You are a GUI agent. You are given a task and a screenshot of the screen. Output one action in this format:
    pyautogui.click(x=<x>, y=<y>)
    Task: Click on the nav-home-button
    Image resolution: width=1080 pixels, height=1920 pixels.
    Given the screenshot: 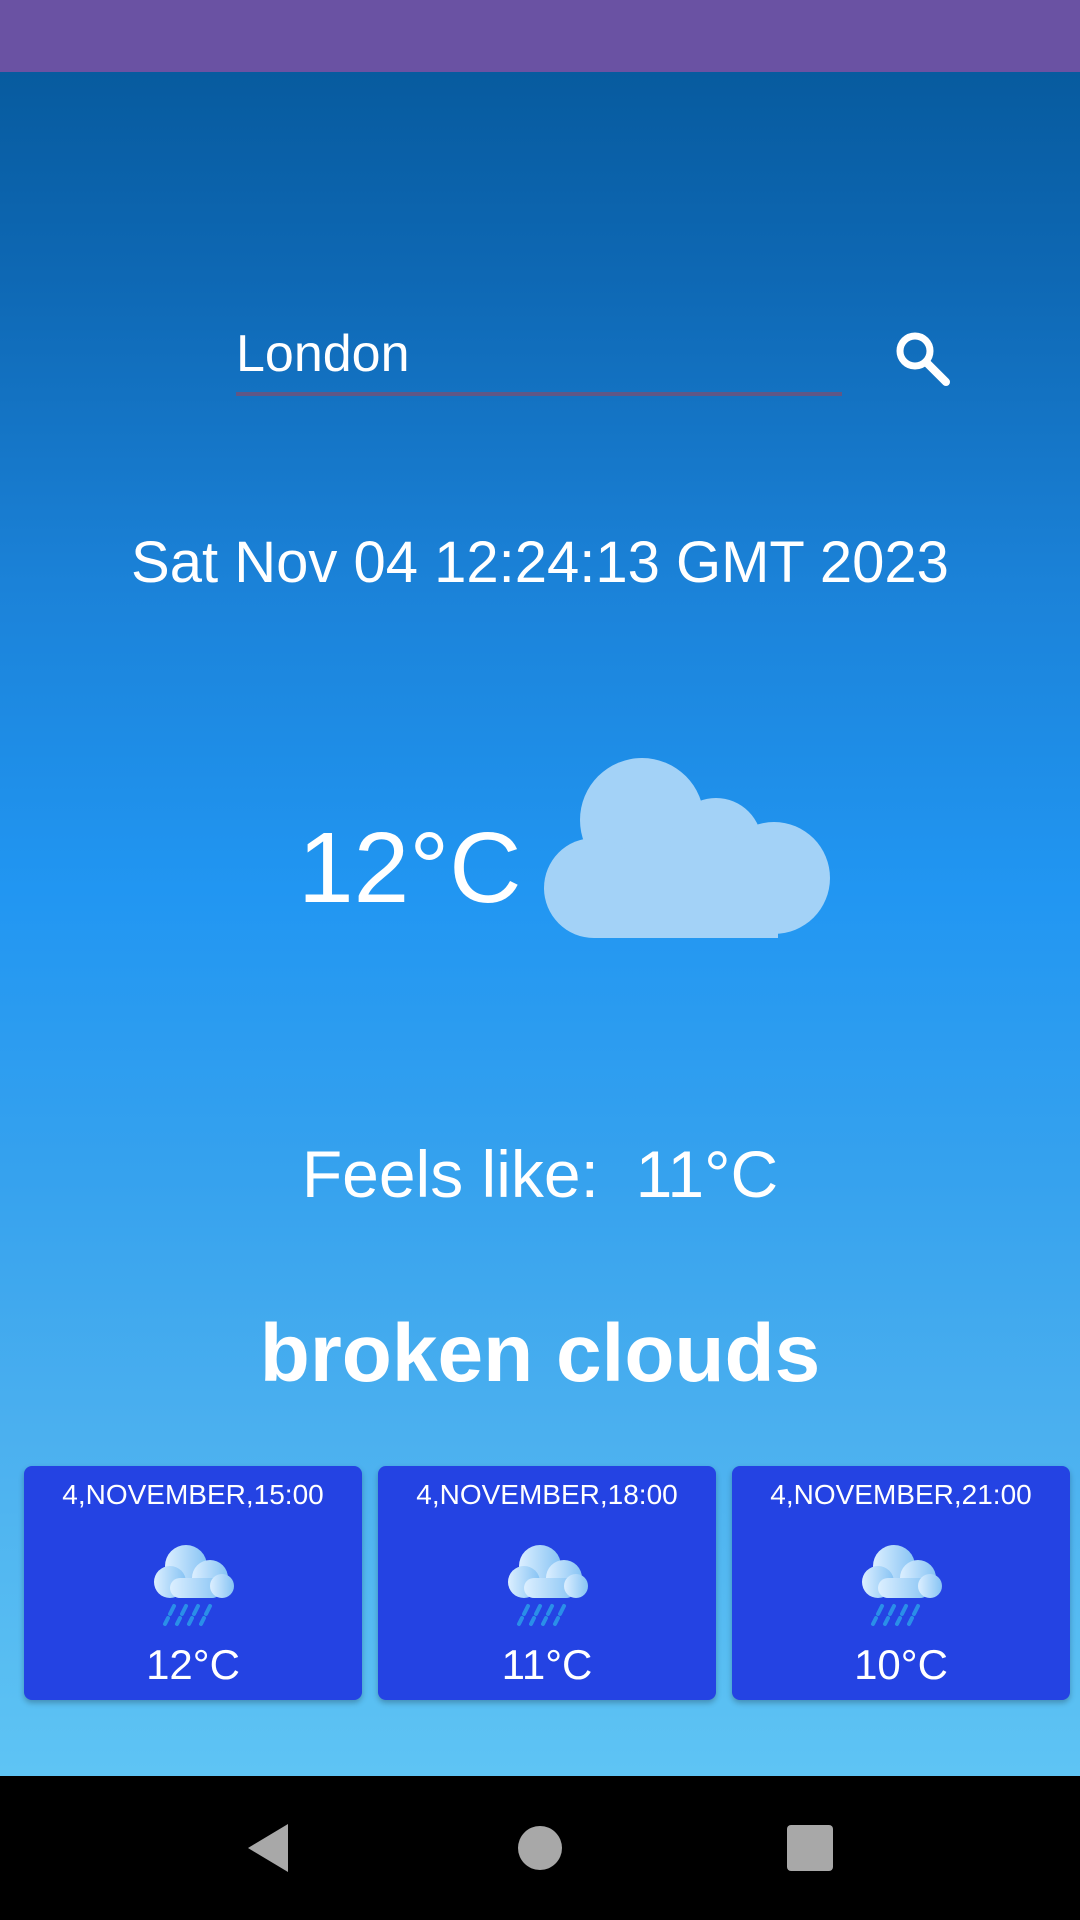 What is the action you would take?
    pyautogui.click(x=540, y=1848)
    